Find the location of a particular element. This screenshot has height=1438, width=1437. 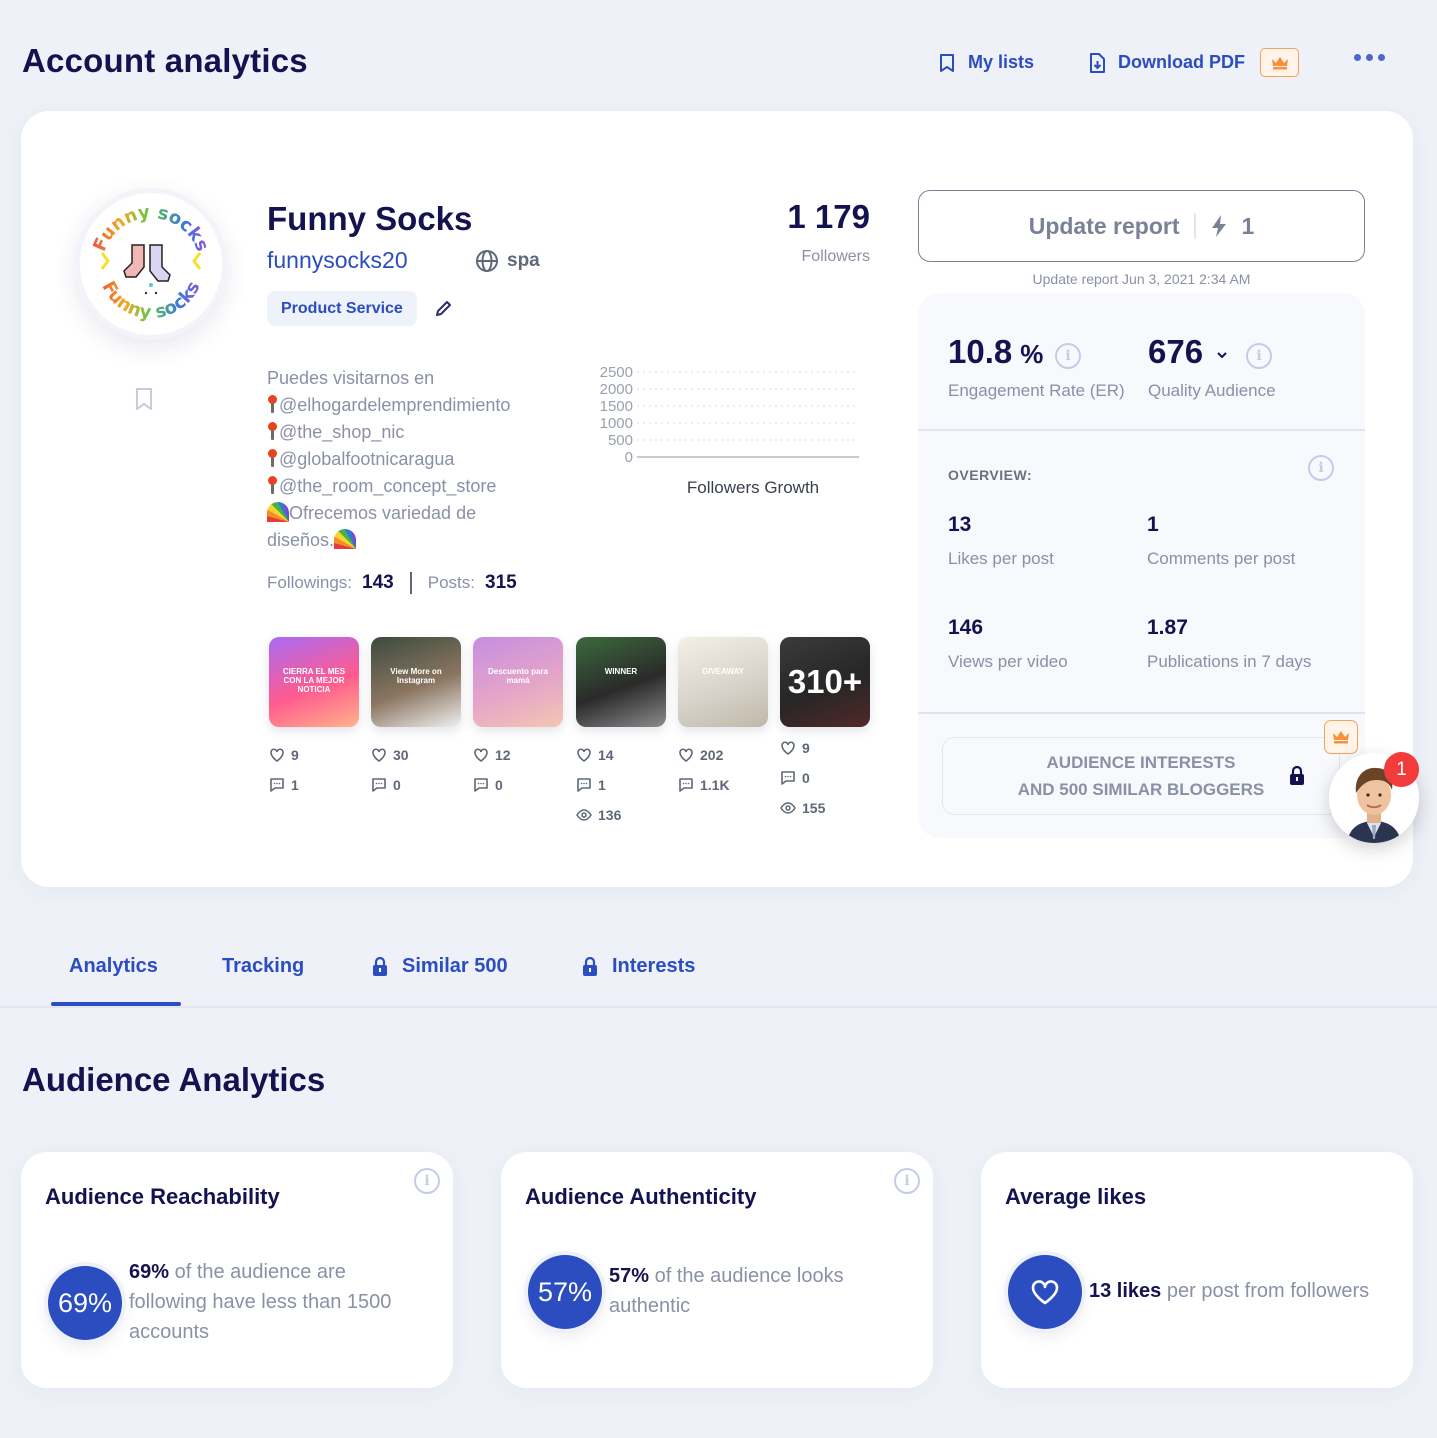

quality-audience-value: 676 is located at coordinates (1176, 351).